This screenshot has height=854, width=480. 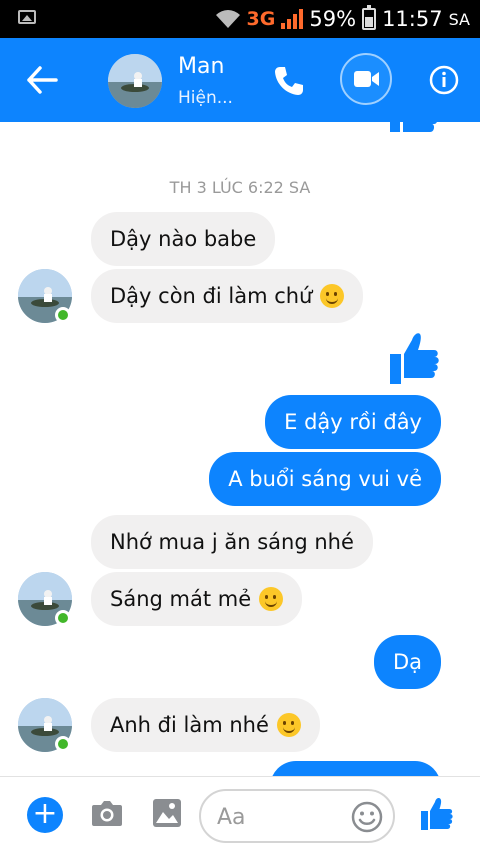 I want to click on signal-icon, so click(x=292, y=19).